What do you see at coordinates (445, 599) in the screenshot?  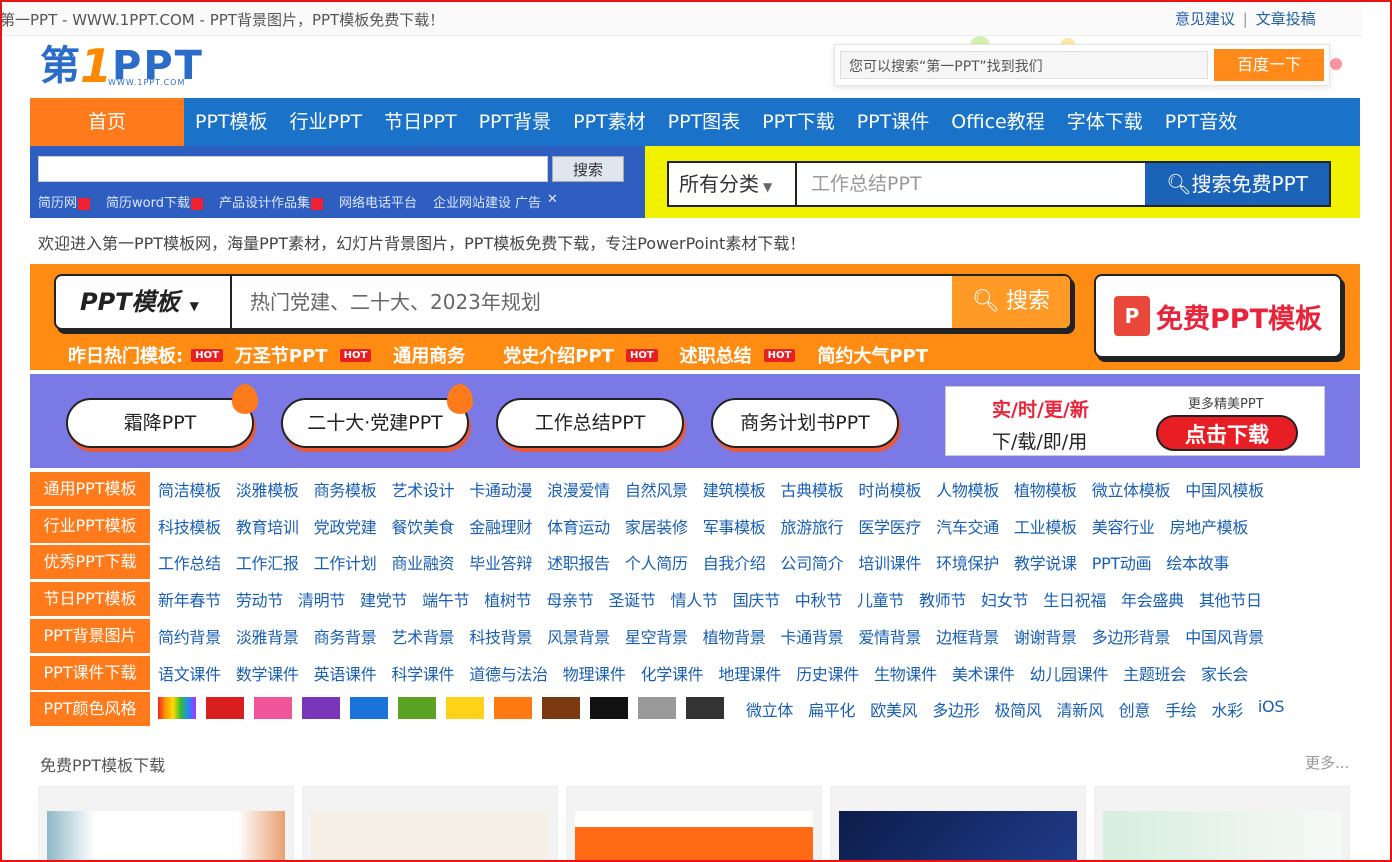 I see `category-link: 端午节` at bounding box center [445, 599].